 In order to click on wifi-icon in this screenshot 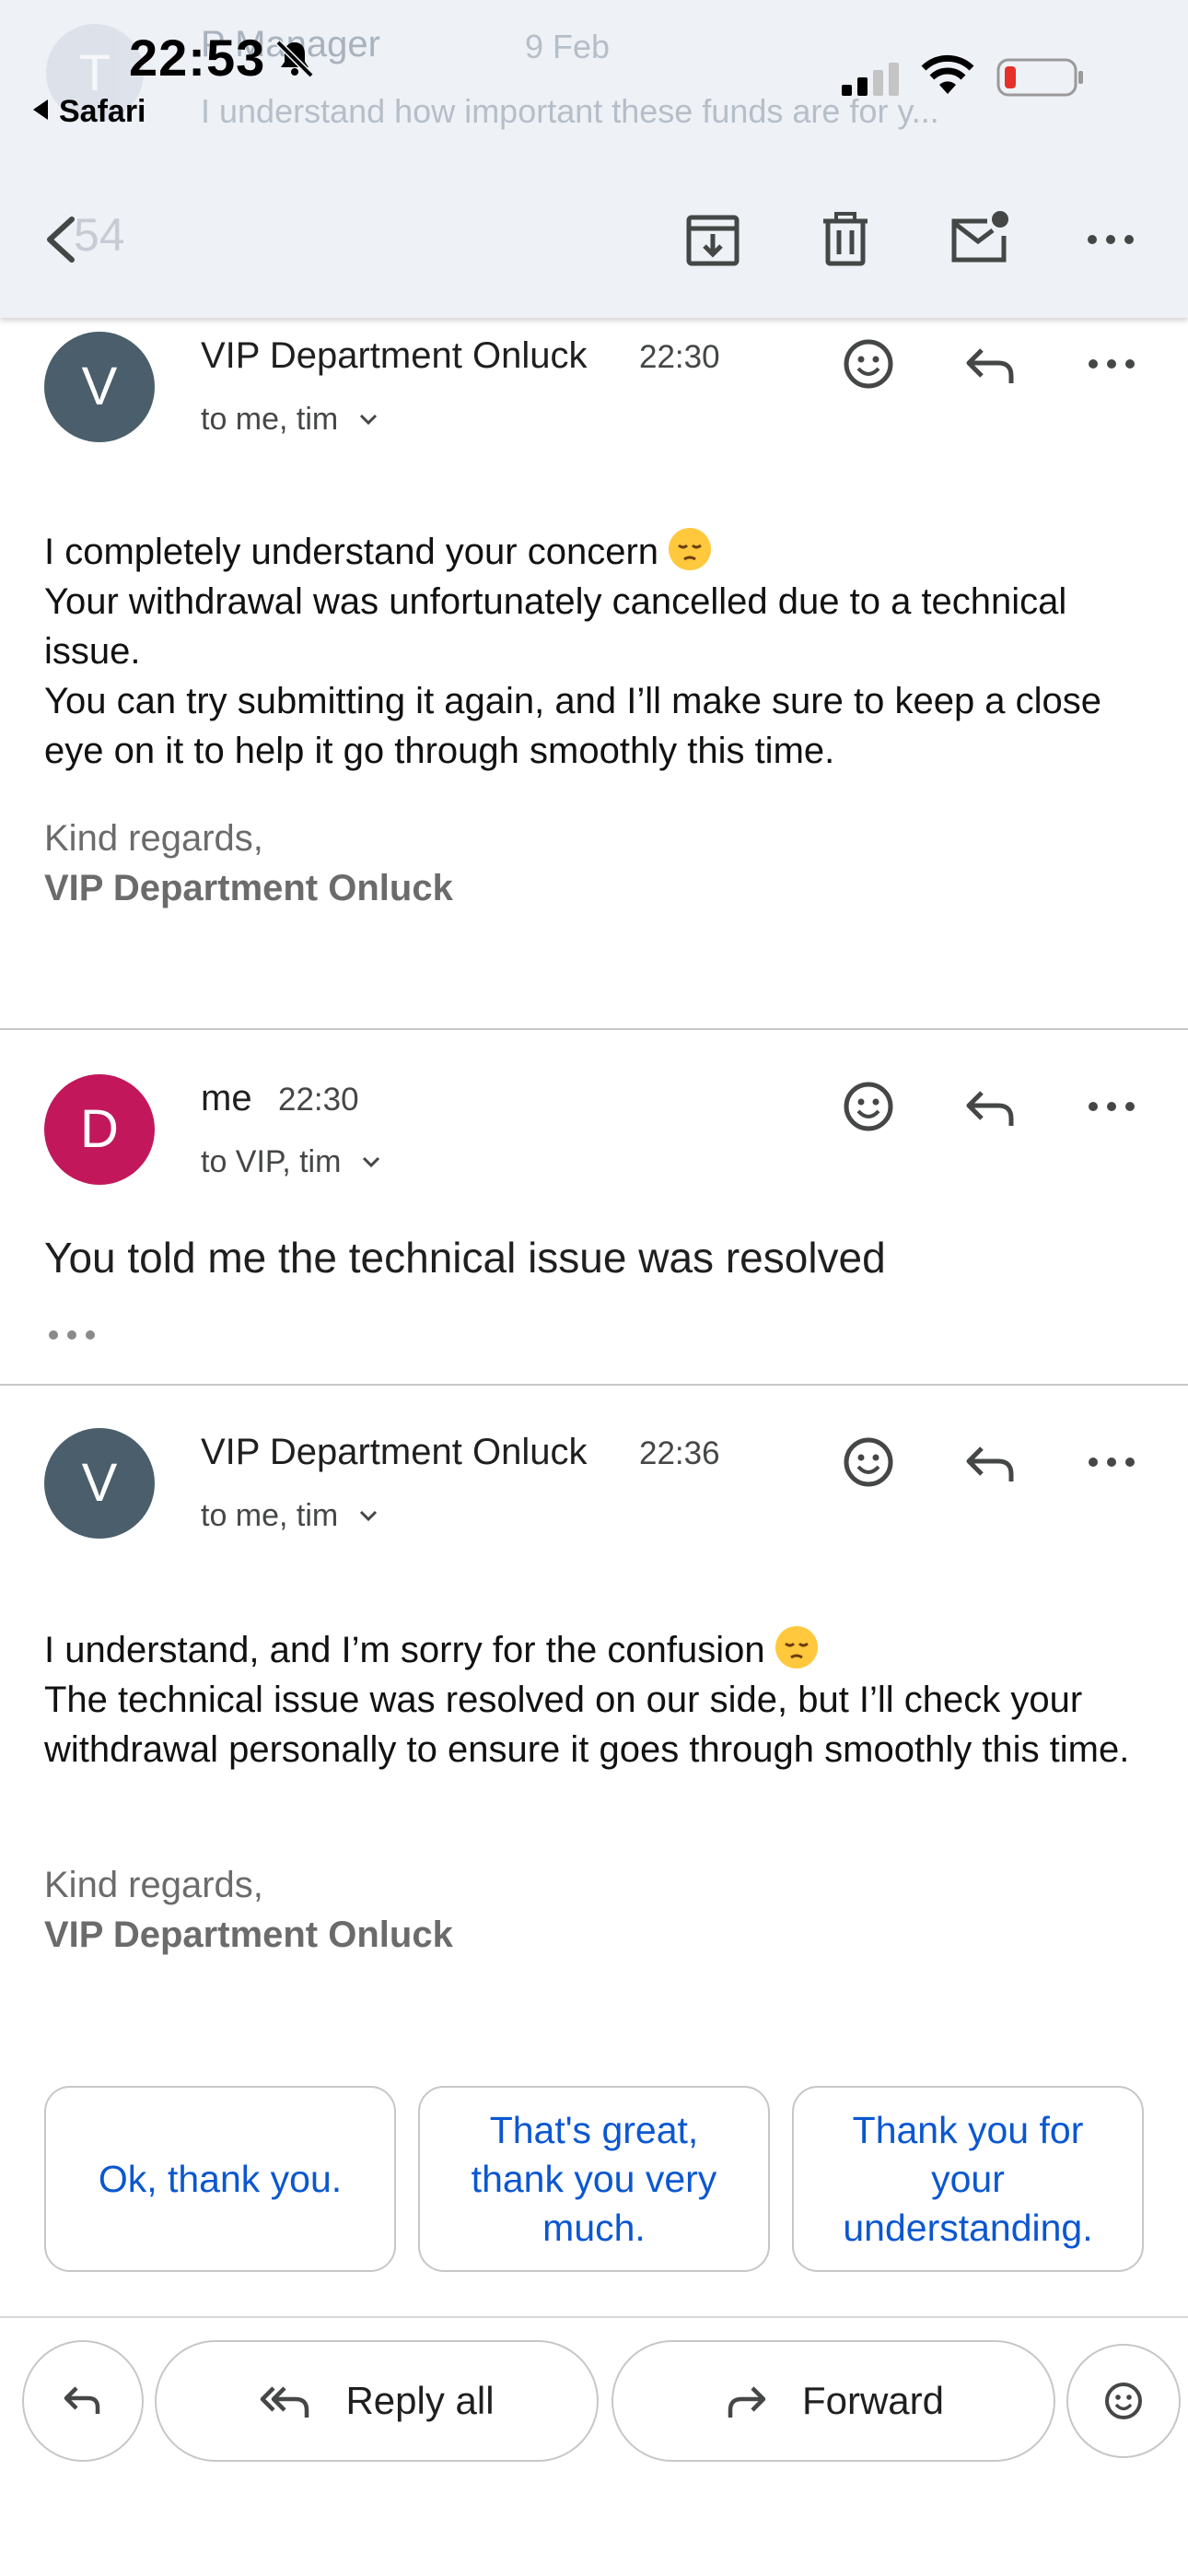, I will do `click(948, 74)`.